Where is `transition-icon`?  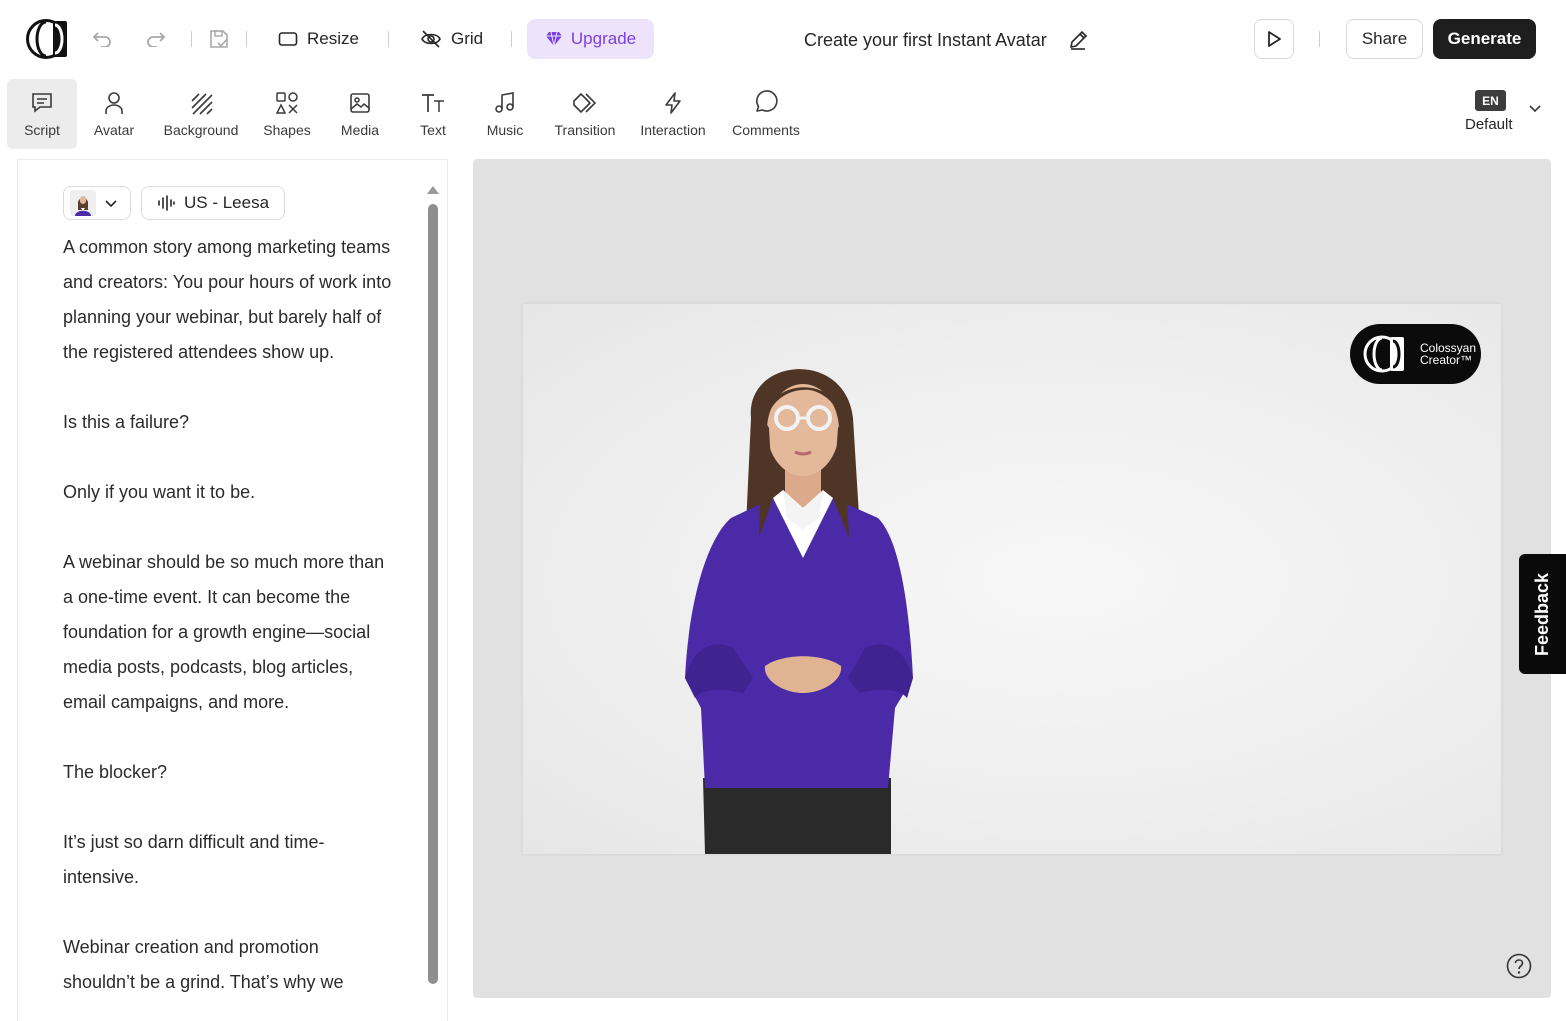 transition-icon is located at coordinates (585, 103).